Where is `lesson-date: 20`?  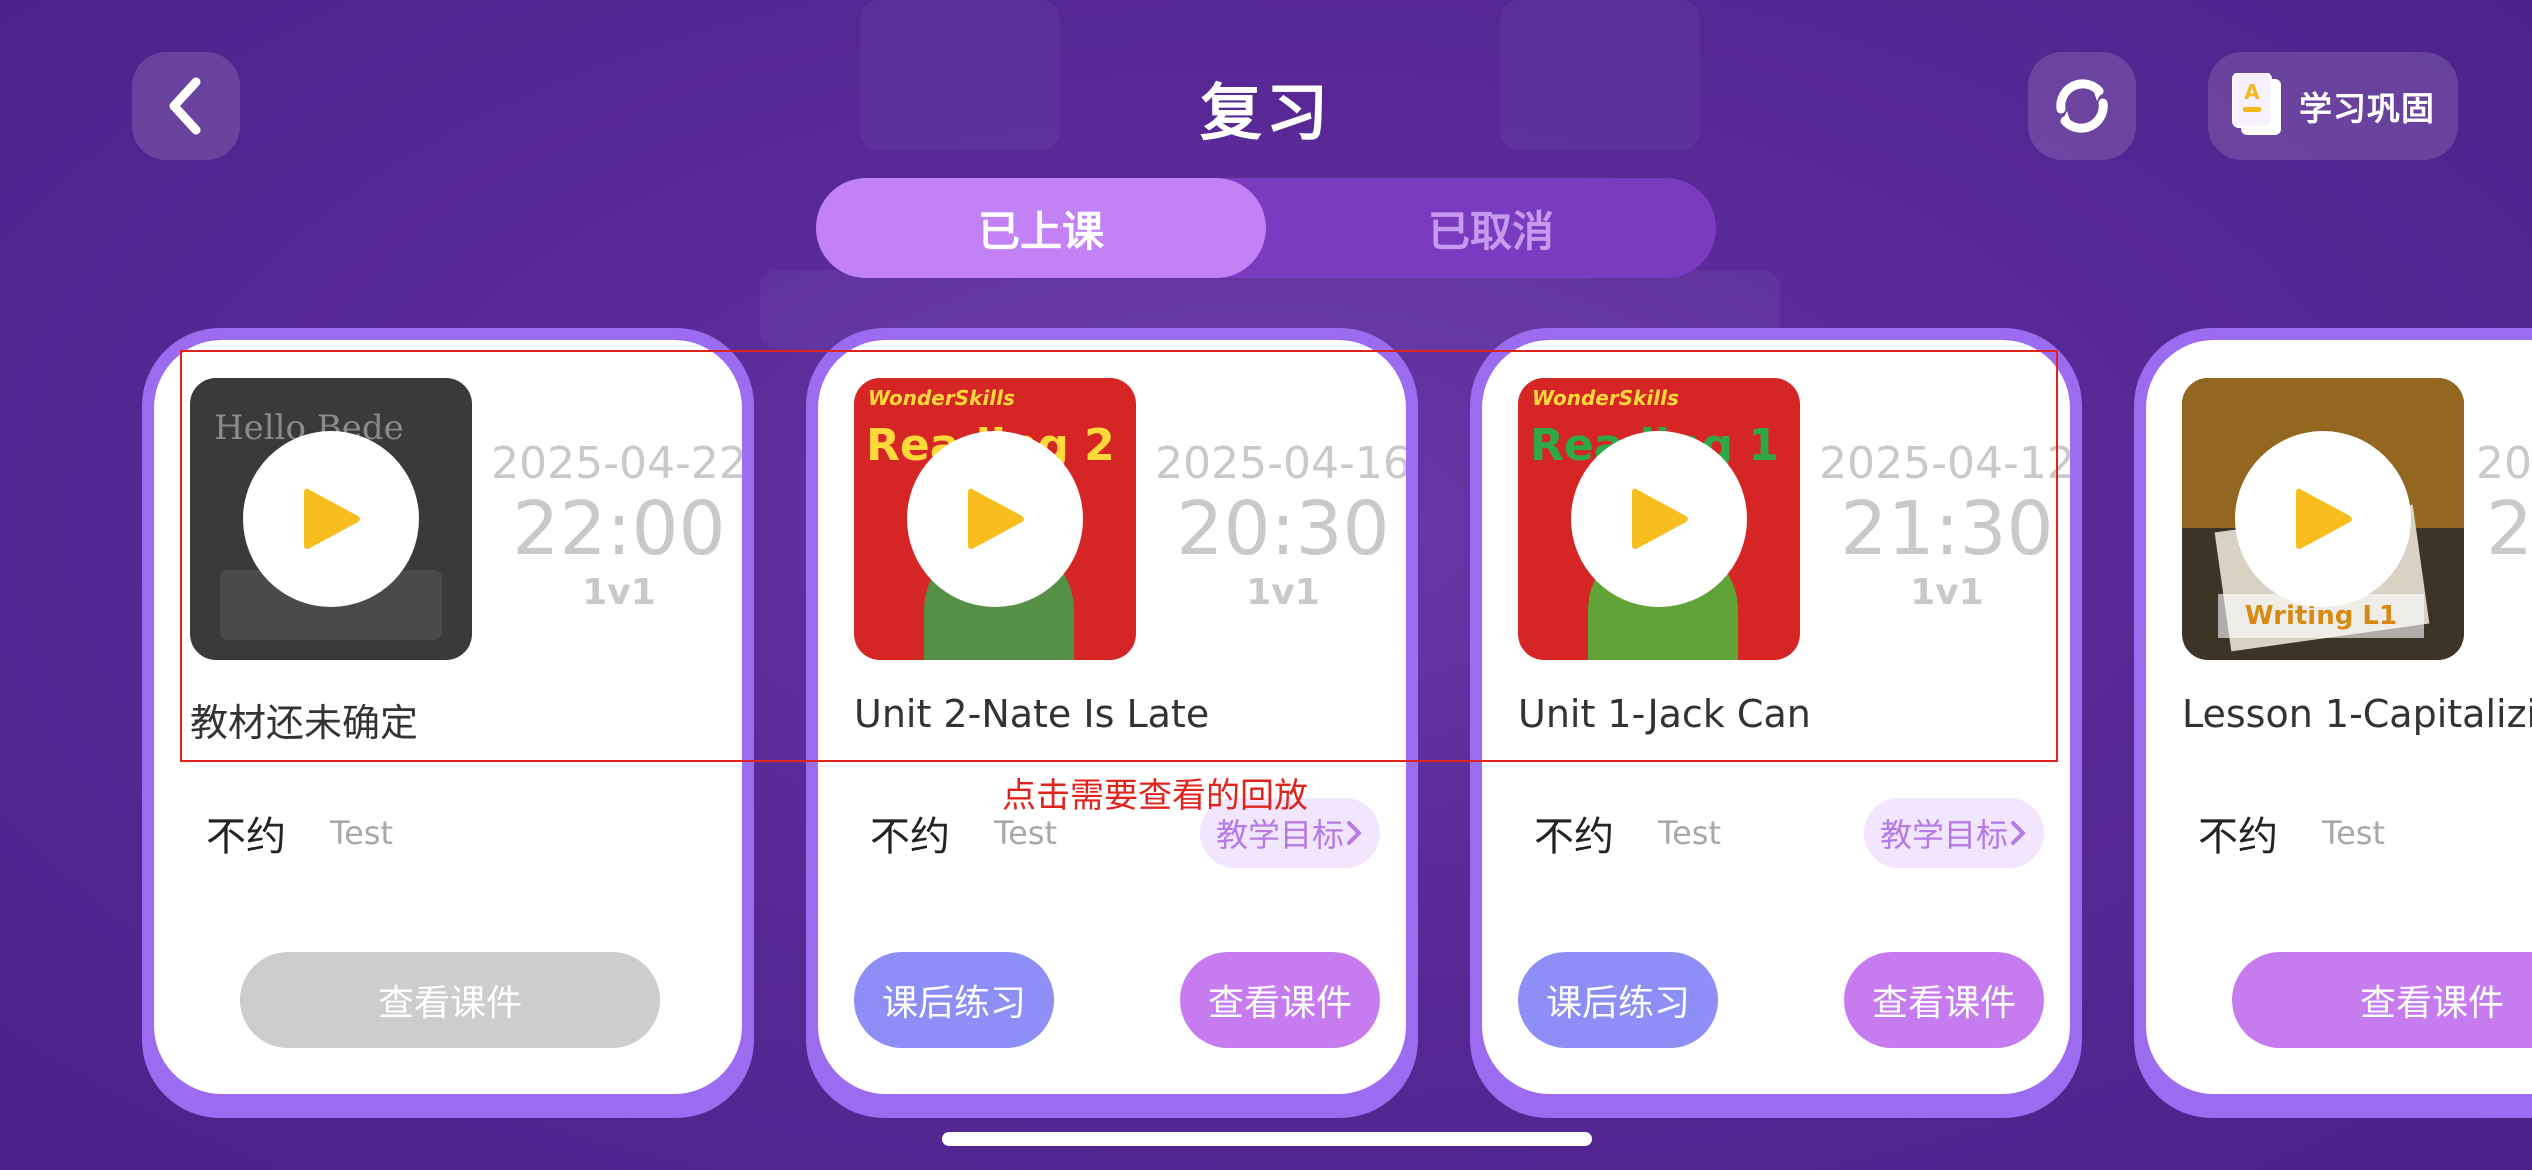 lesson-date: 20 is located at coordinates (2504, 463).